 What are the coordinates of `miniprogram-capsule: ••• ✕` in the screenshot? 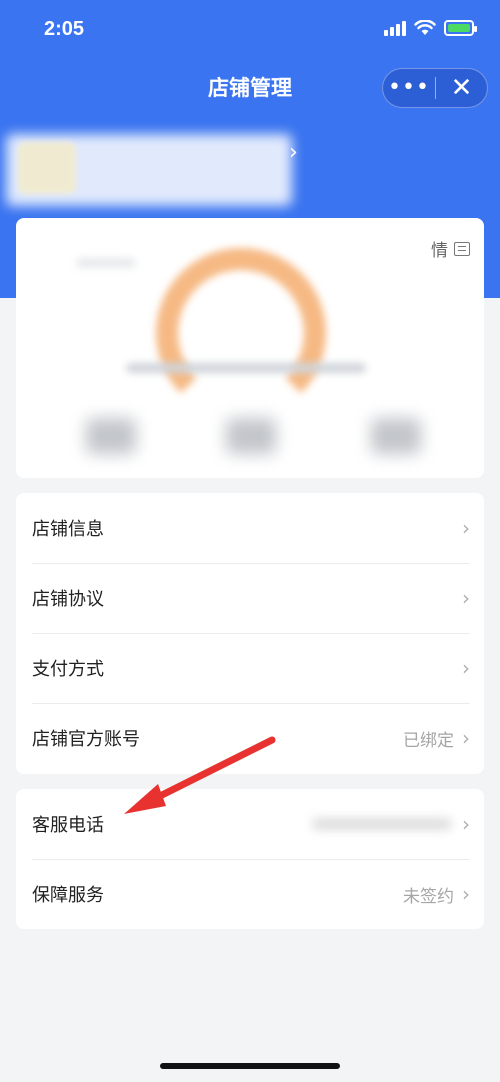 It's located at (435, 88).